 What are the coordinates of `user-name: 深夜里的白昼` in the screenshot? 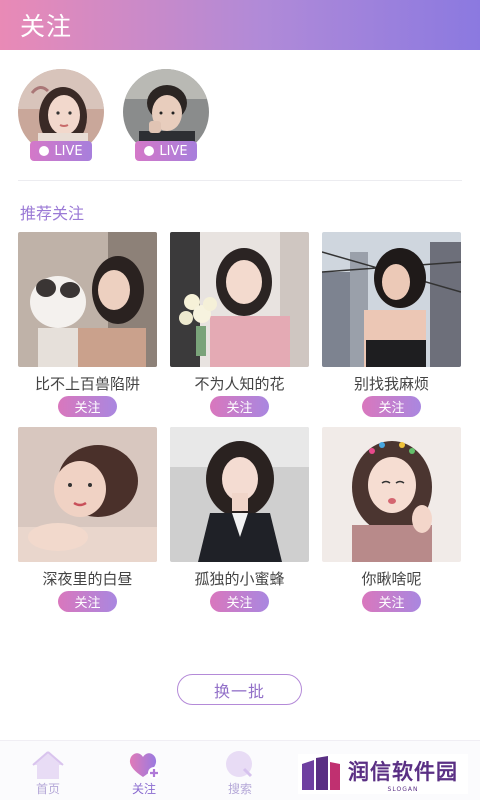 It's located at (87, 578).